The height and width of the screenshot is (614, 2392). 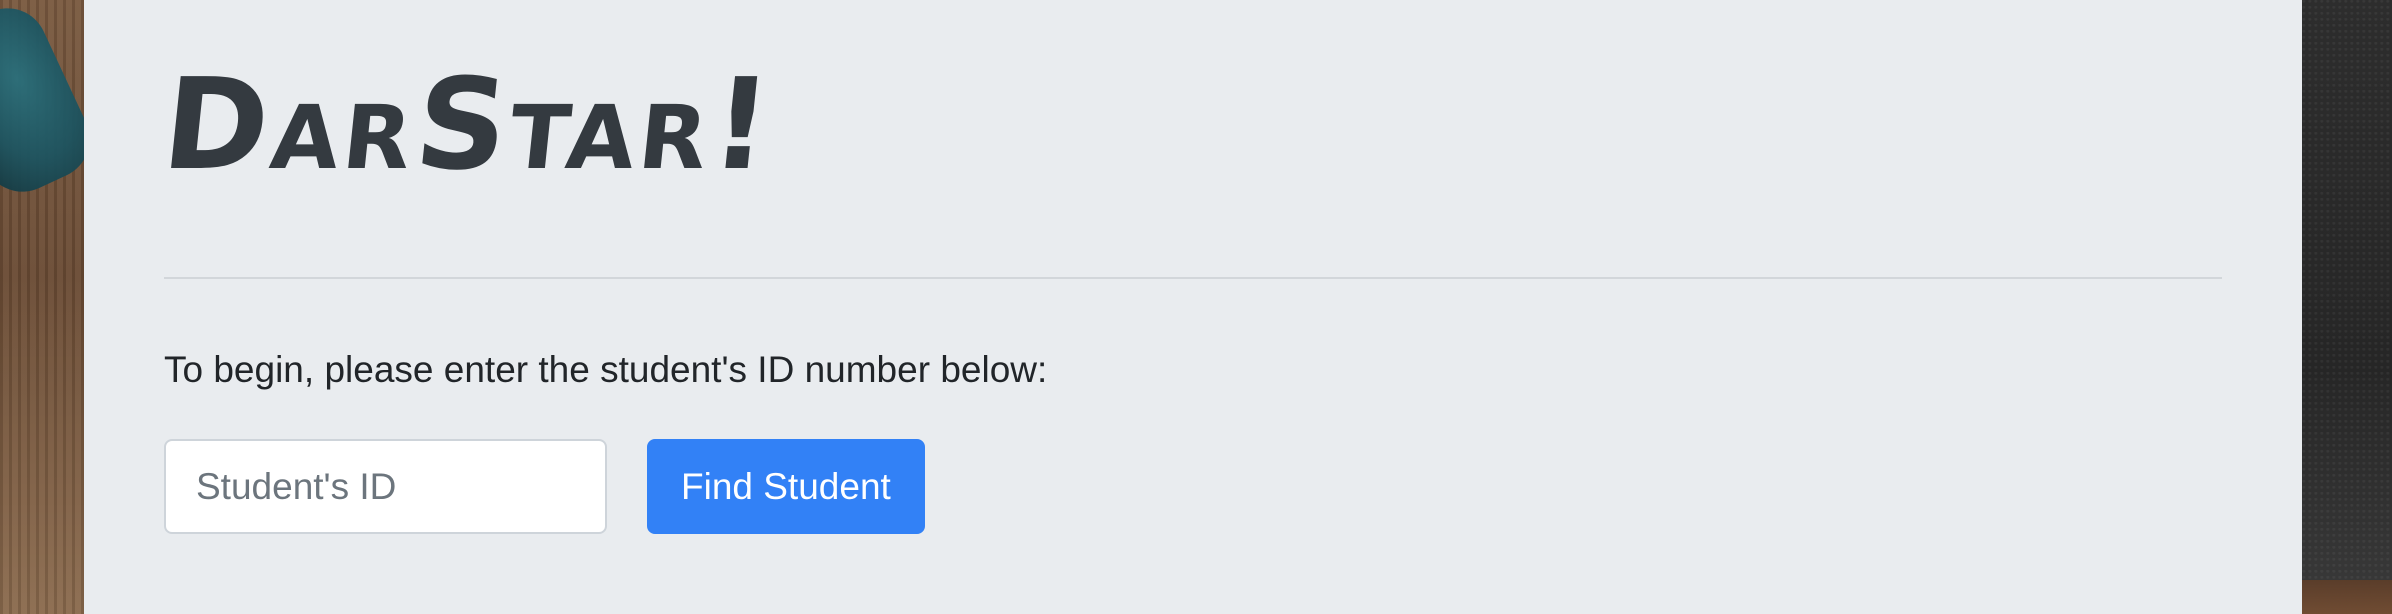 What do you see at coordinates (2347, 307) in the screenshot?
I see `background-felt-right` at bounding box center [2347, 307].